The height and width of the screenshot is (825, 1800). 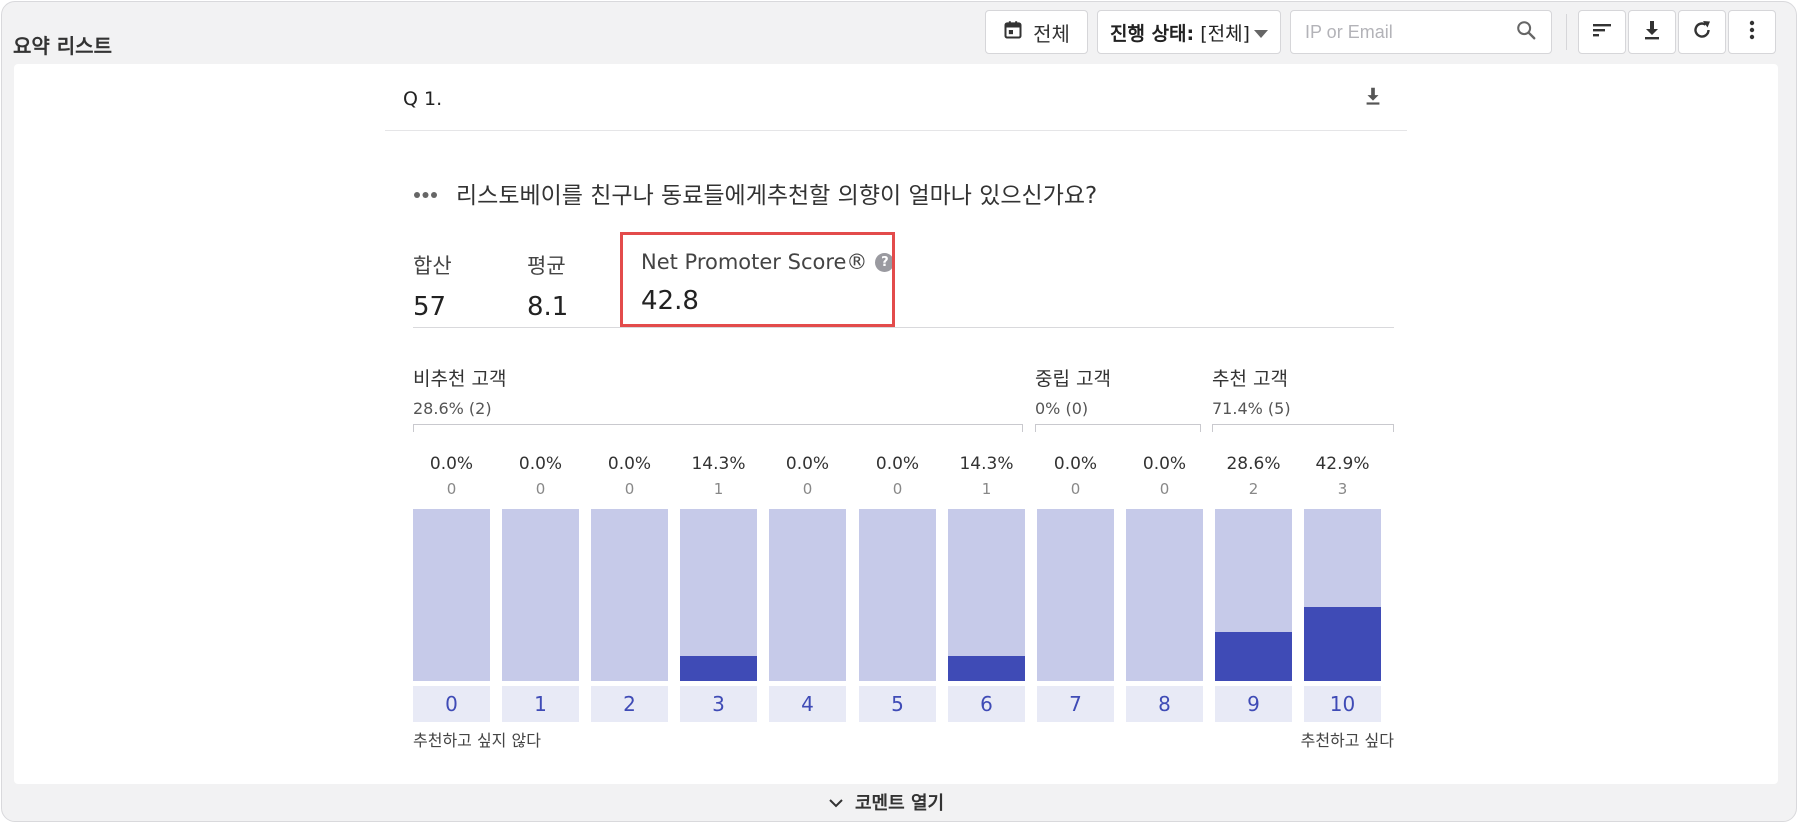 What do you see at coordinates (1062, 408) in the screenshot?
I see `passives-percent: 0% (0)` at bounding box center [1062, 408].